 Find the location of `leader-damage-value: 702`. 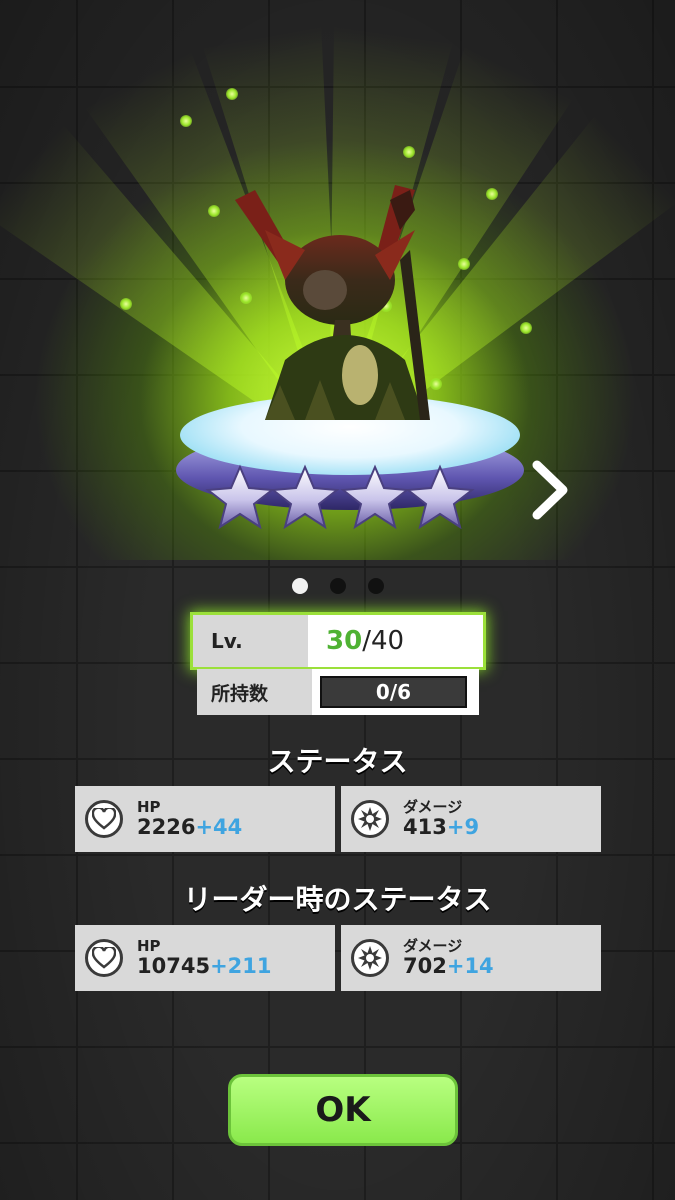

leader-damage-value: 702 is located at coordinates (425, 965).